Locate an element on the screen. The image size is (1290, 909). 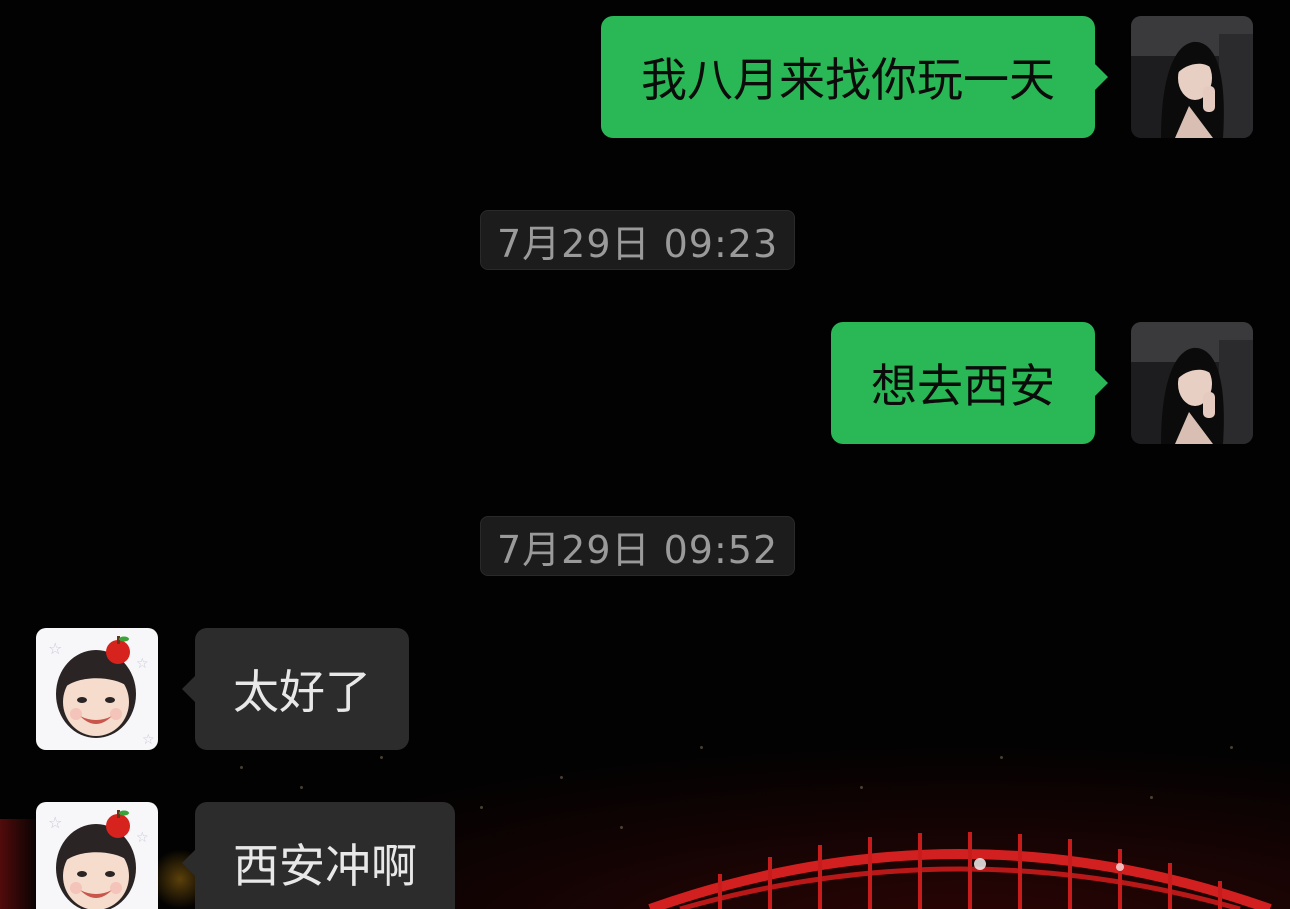
message-row: ☆ ☆ 西安冲啊 is located at coordinates (245, 855).